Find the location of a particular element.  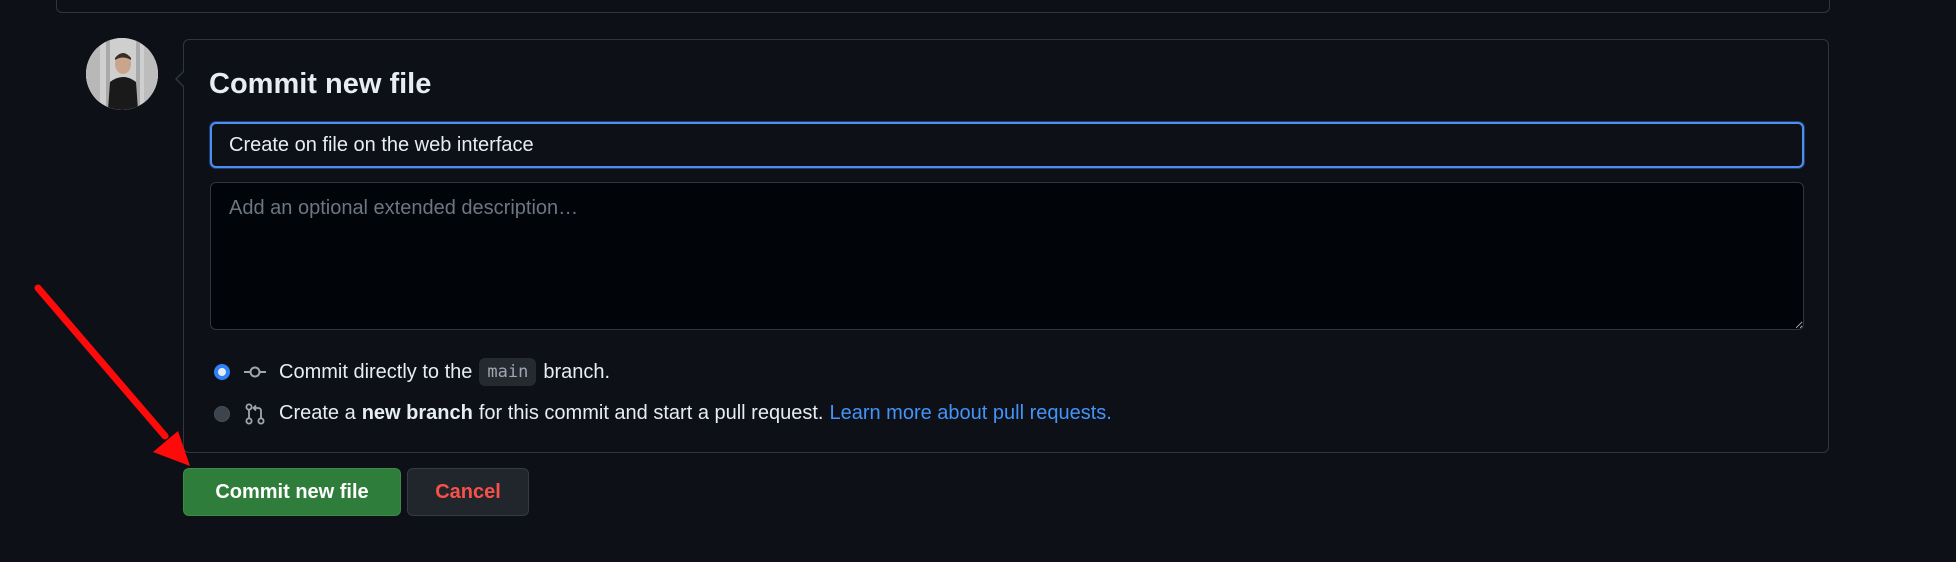

panel-caret-fill is located at coordinates (181, 79).